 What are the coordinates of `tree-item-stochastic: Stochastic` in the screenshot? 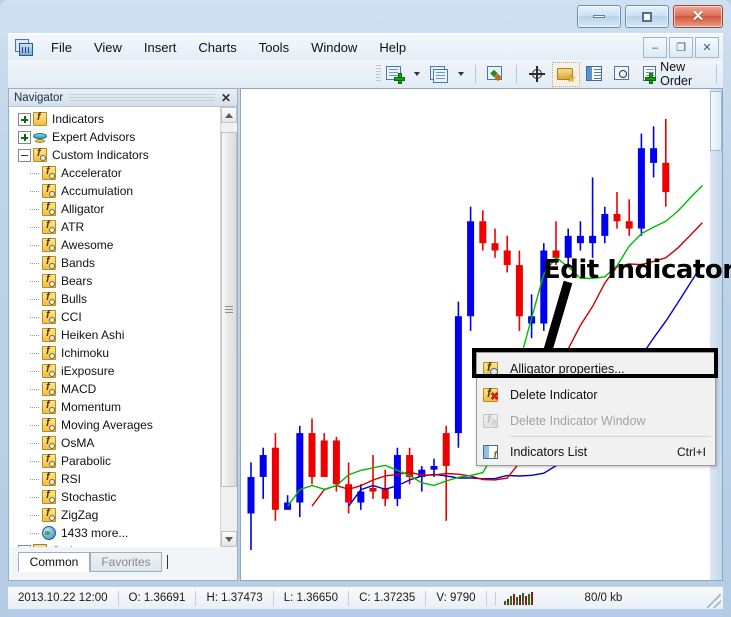 It's located at (115, 497).